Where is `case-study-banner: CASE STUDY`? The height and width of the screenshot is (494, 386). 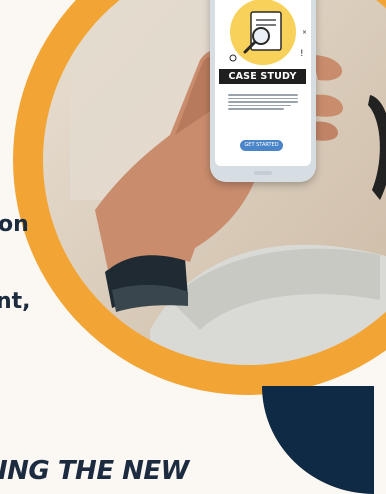 case-study-banner: CASE STUDY is located at coordinates (262, 76).